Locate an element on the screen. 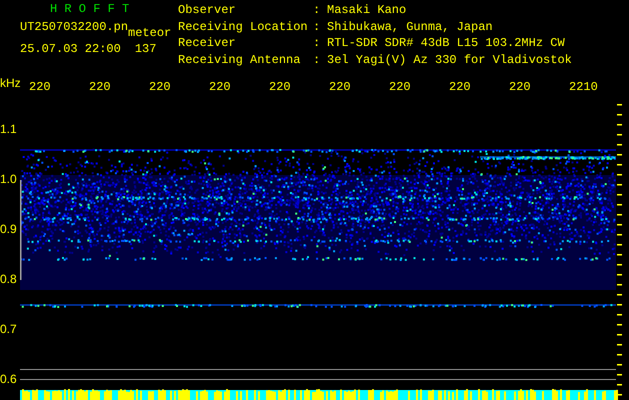 This screenshot has width=629, height=400. info-label: Observer is located at coordinates (207, 11).